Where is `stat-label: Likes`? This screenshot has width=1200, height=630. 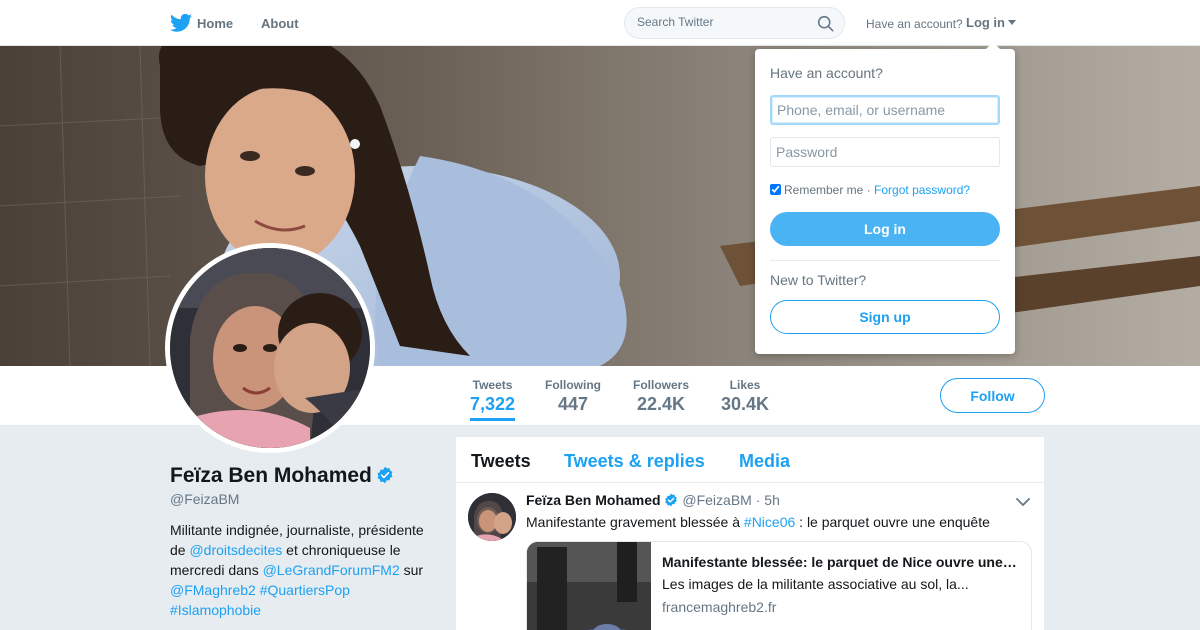
stat-label: Likes is located at coordinates (745, 385).